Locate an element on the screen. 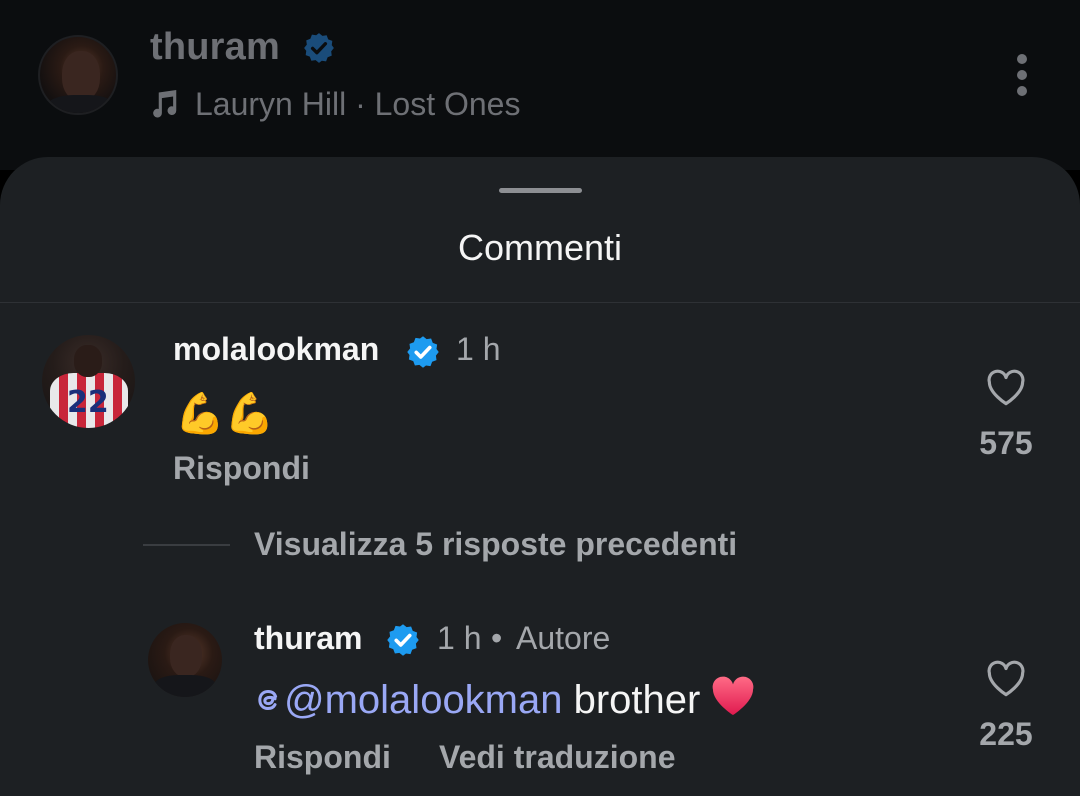 The width and height of the screenshot is (1080, 796). music-note-icon is located at coordinates (165, 104).